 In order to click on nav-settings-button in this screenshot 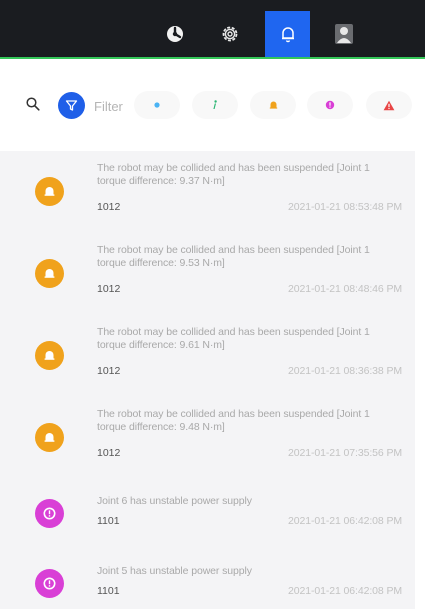, I will do `click(229, 34)`.